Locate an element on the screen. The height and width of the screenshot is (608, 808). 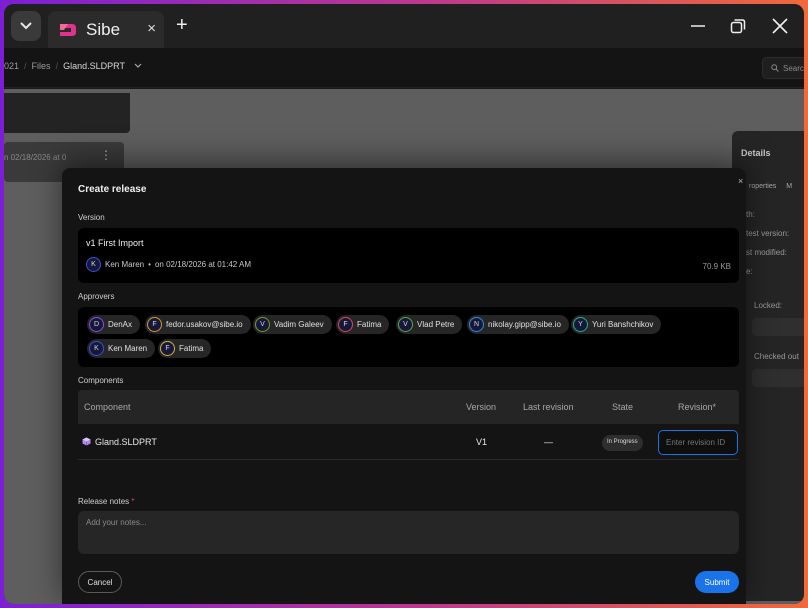
revision-id-input is located at coordinates (698, 442).